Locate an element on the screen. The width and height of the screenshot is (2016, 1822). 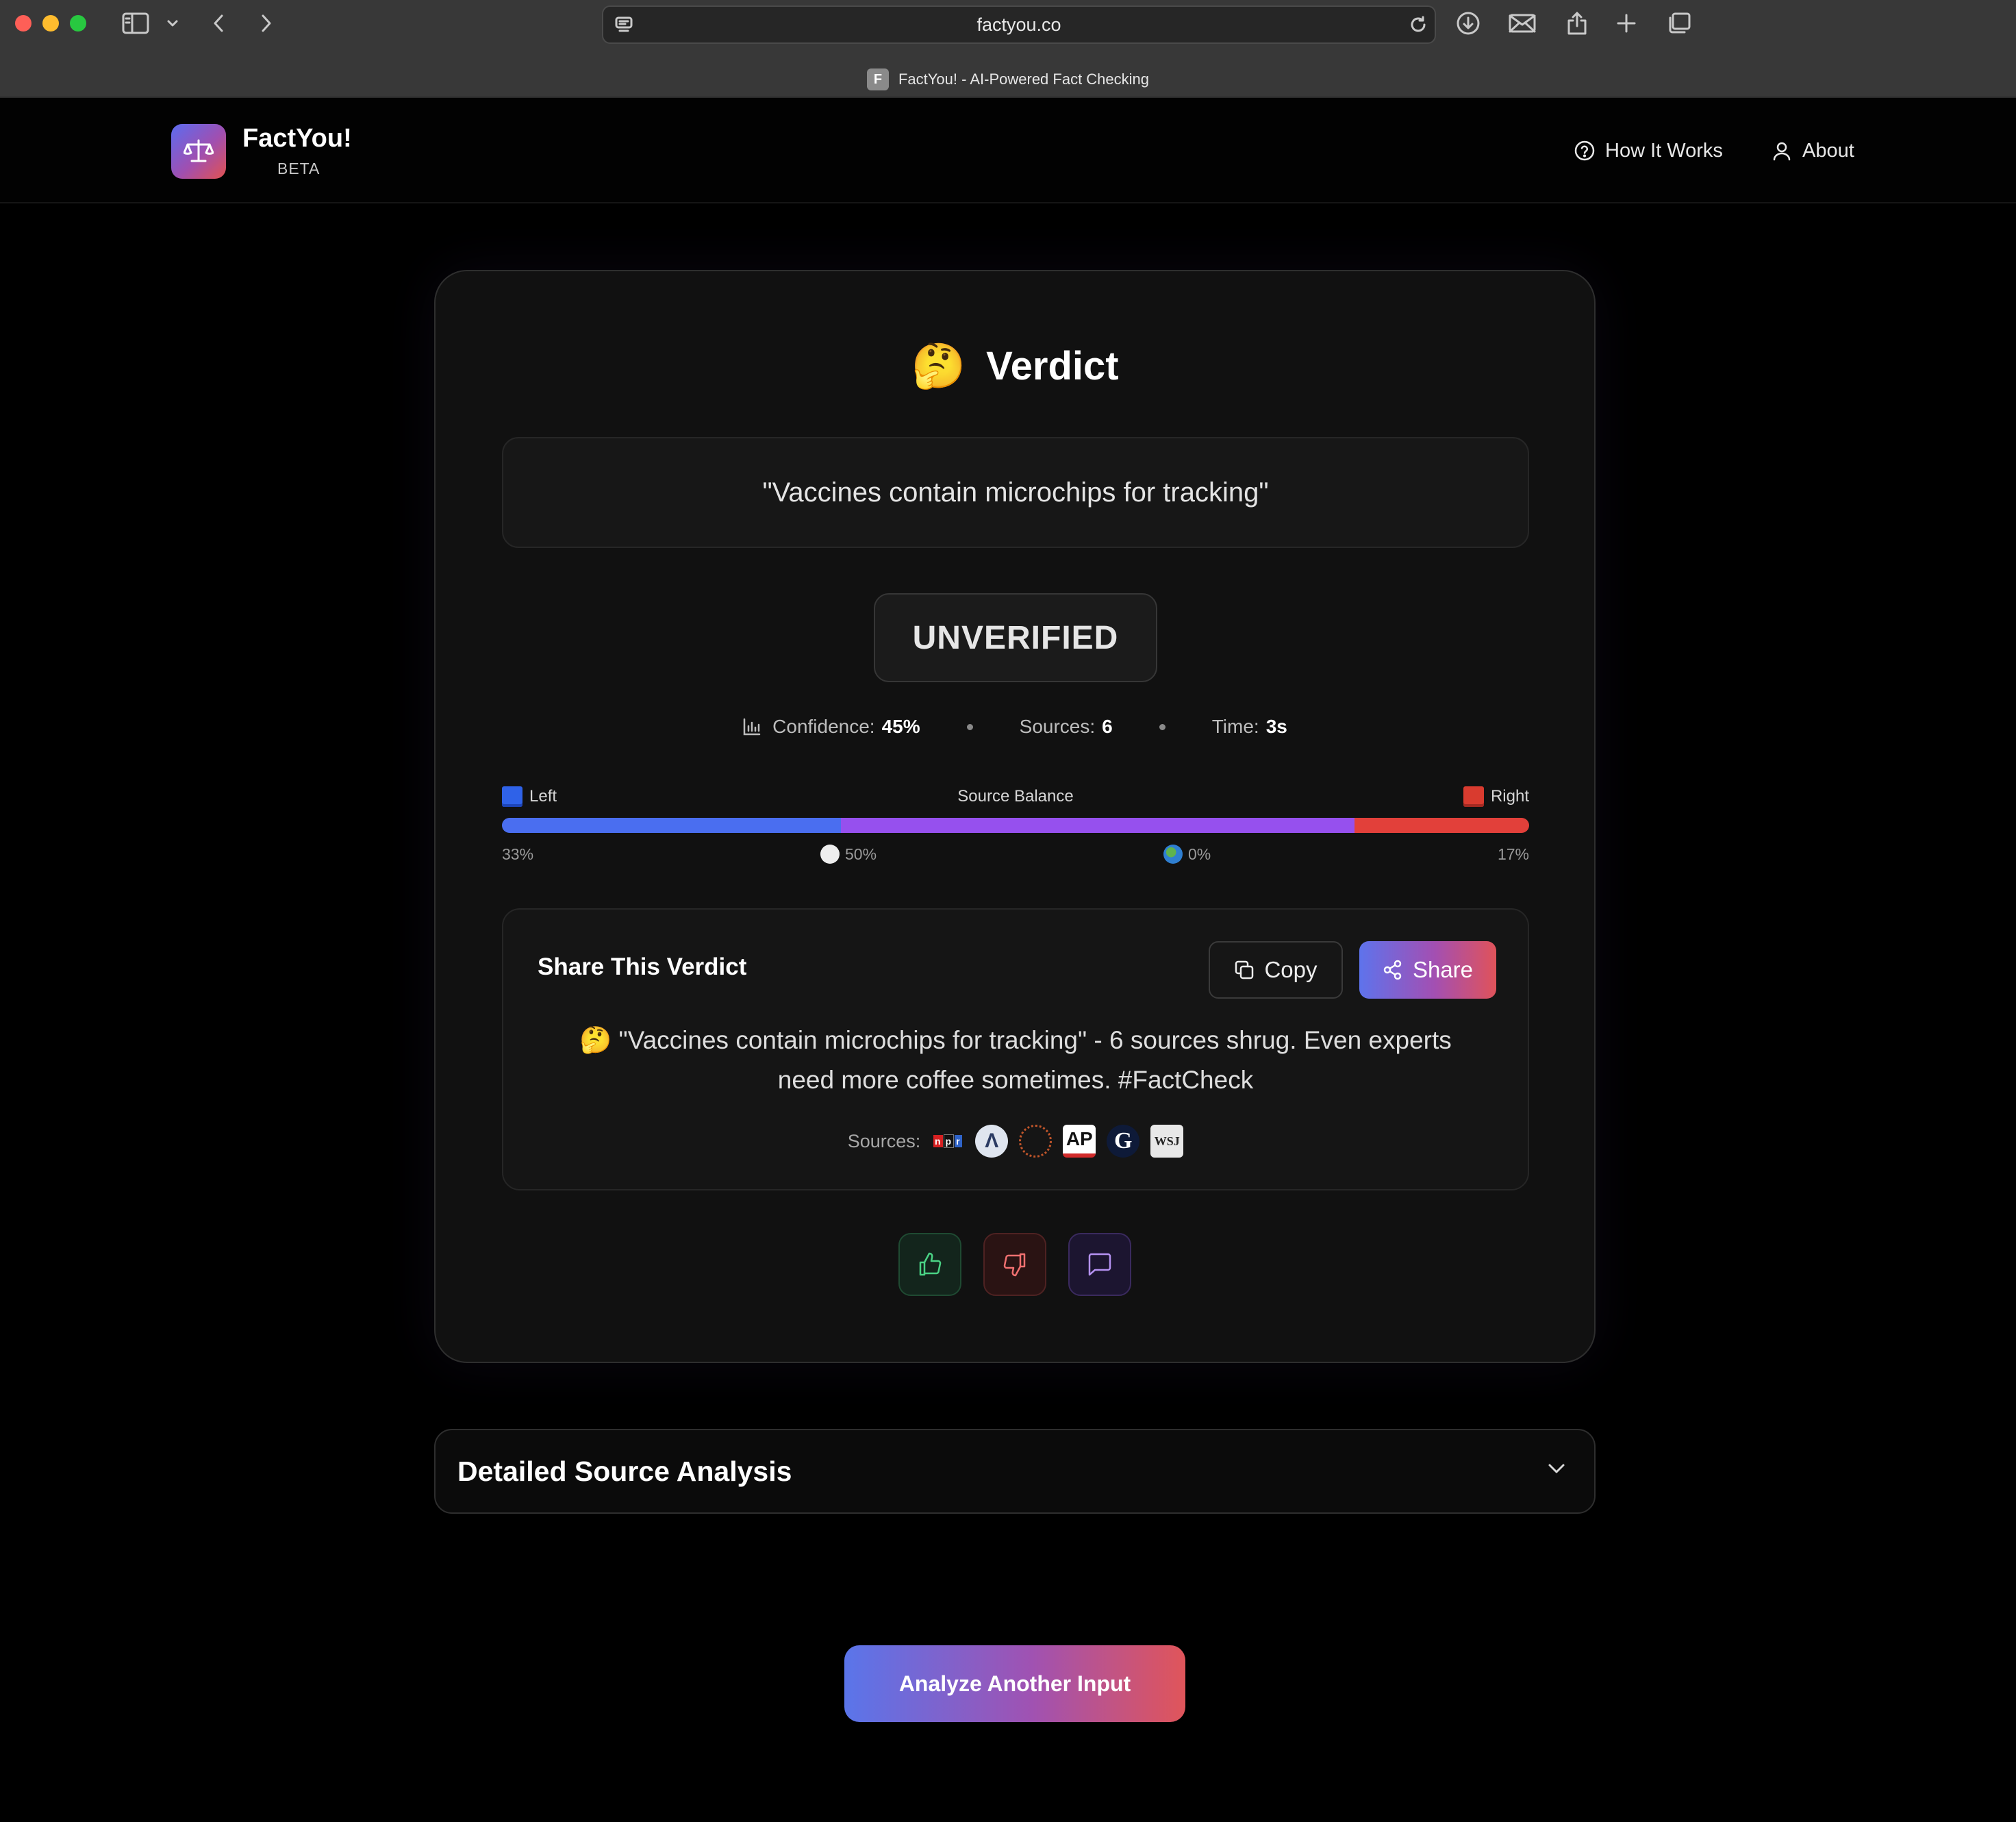
back-arrow-icon is located at coordinates (218, 23).